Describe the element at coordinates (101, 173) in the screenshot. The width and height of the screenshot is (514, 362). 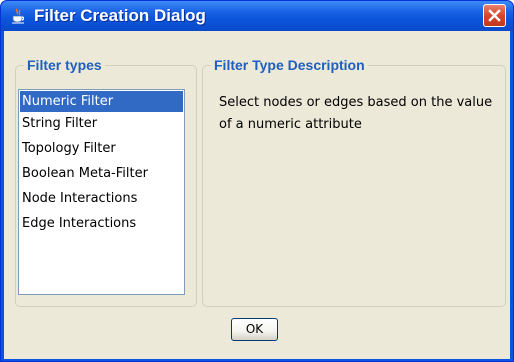
I see `list-item-boolean-meta-filter: Boolean Meta-Filter` at that location.